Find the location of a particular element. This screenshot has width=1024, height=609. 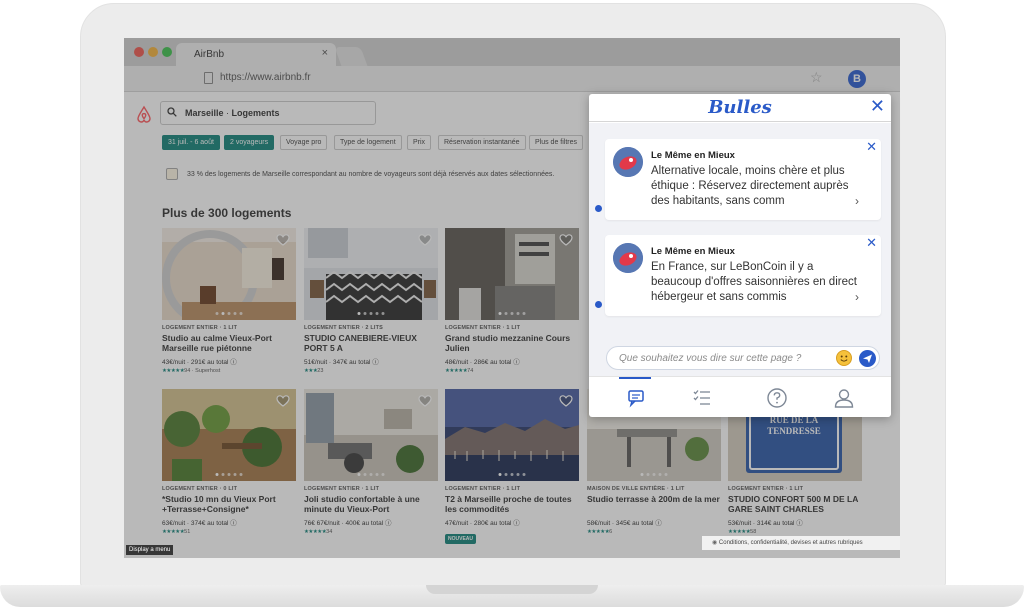

url-field: https://www.airbnb.fr is located at coordinates (265, 77).